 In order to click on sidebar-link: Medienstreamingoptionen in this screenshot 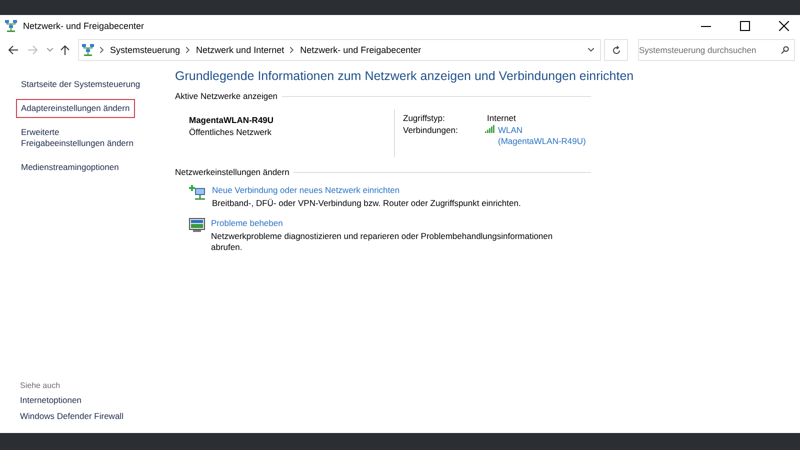, I will do `click(70, 167)`.